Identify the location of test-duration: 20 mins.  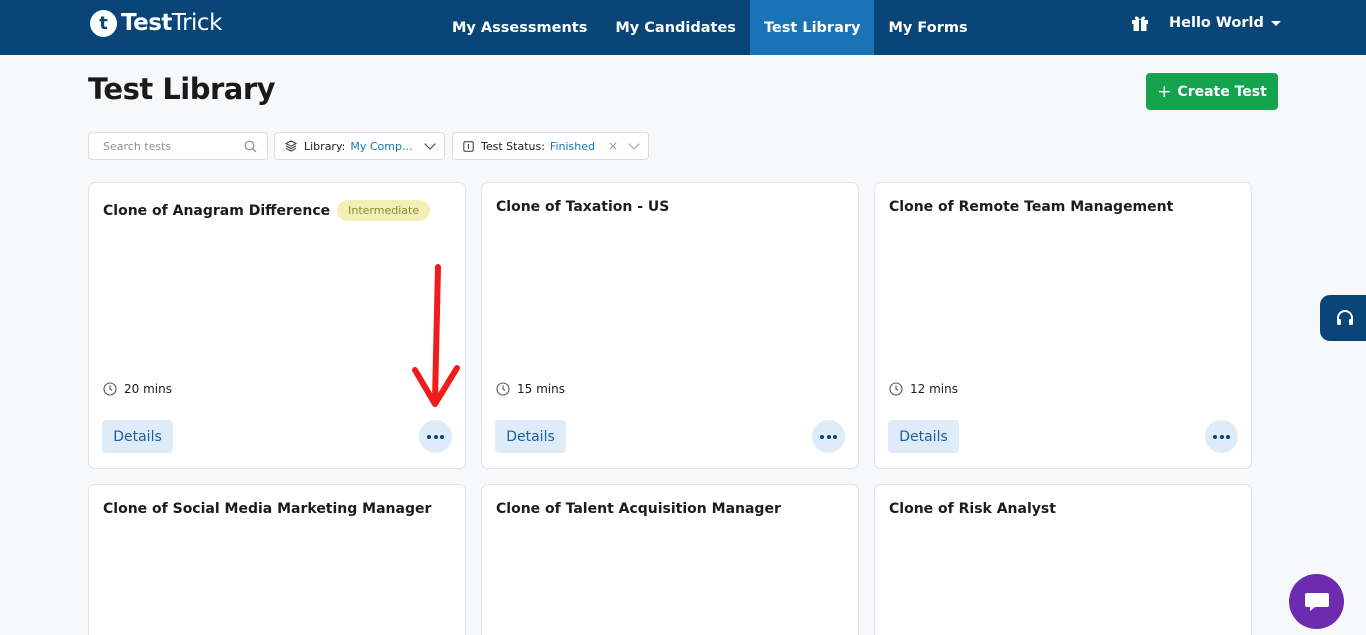
(137, 389).